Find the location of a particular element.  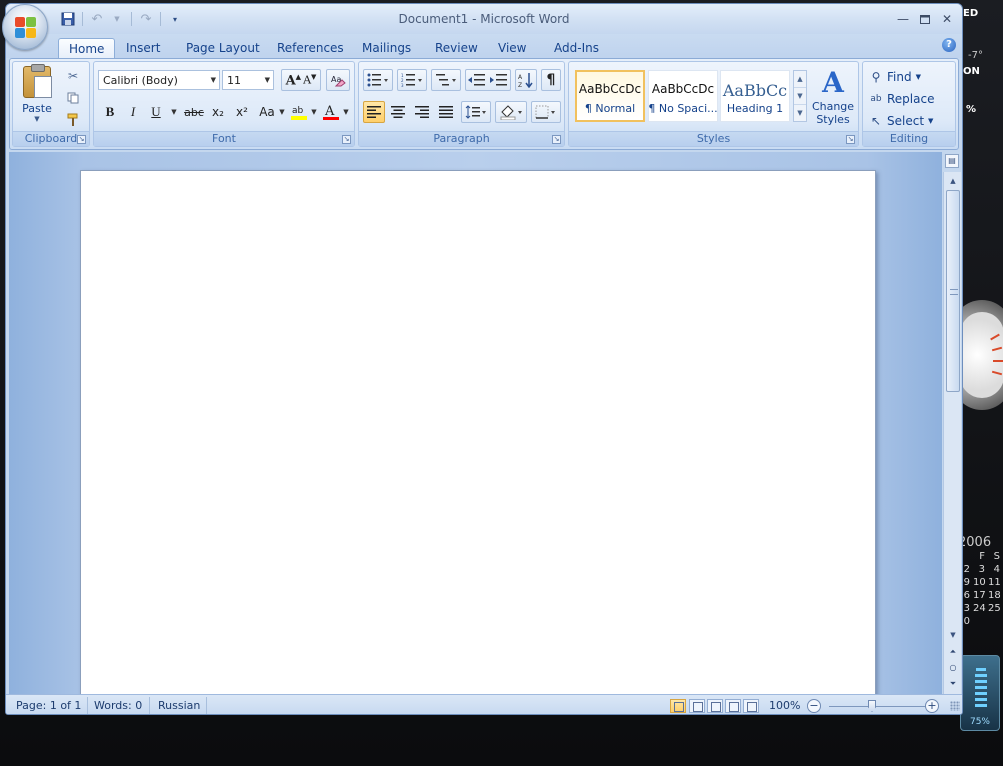

calendar-week: 6 17 18 is located at coordinates (980, 595).